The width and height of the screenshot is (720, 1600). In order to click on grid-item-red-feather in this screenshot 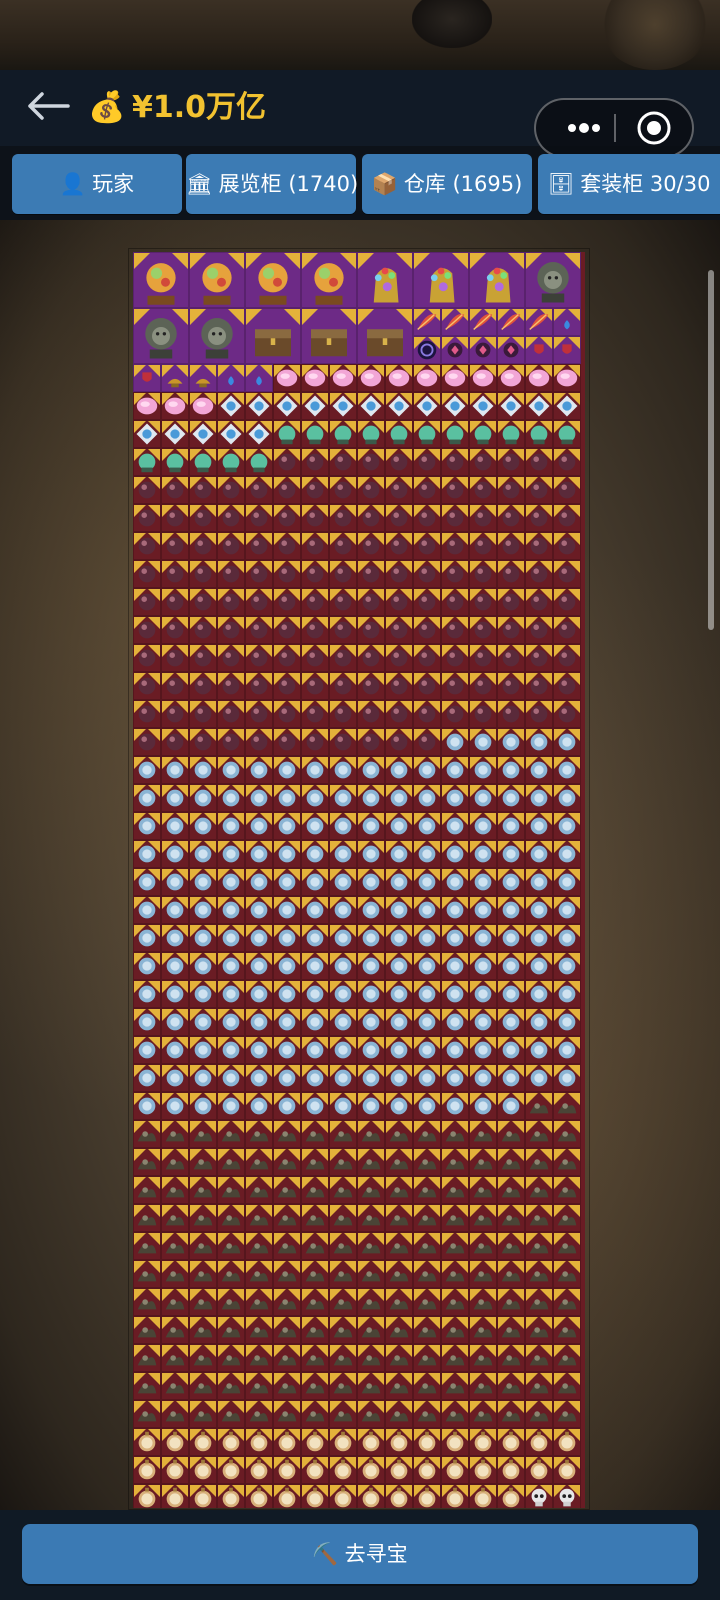, I will do `click(539, 322)`.